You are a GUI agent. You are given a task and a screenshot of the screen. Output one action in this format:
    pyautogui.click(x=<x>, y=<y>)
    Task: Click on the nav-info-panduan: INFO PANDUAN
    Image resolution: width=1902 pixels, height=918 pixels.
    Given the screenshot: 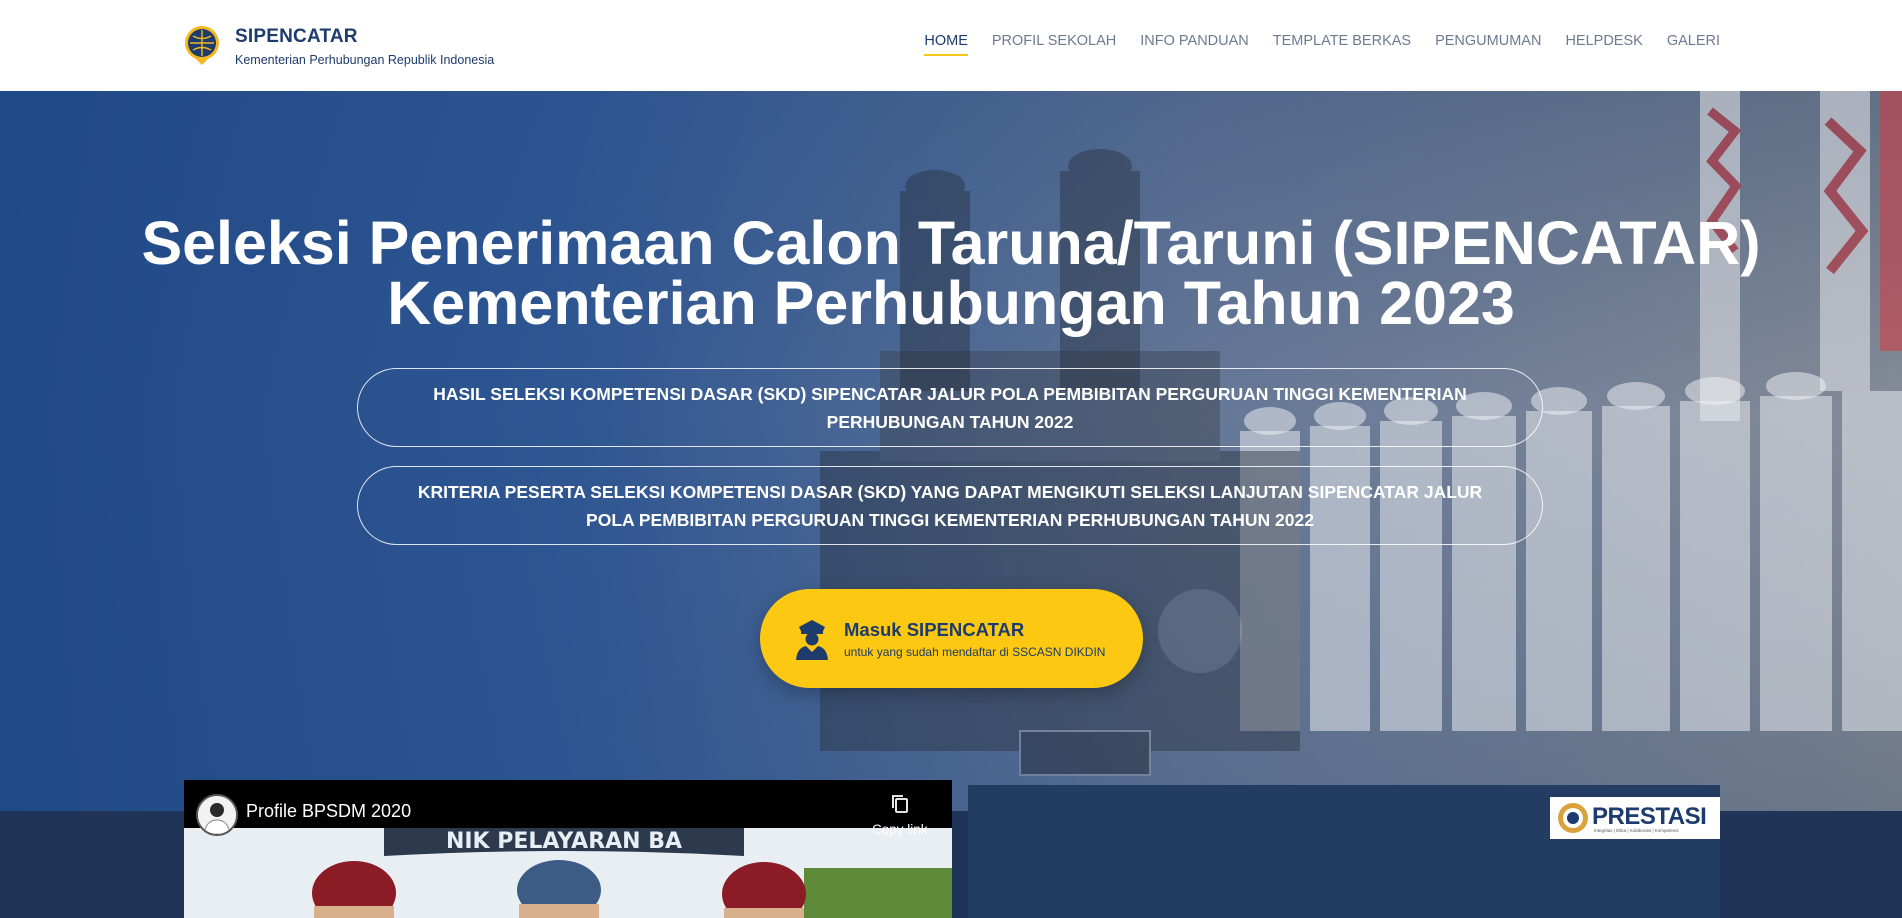 What is the action you would take?
    pyautogui.click(x=1194, y=44)
    